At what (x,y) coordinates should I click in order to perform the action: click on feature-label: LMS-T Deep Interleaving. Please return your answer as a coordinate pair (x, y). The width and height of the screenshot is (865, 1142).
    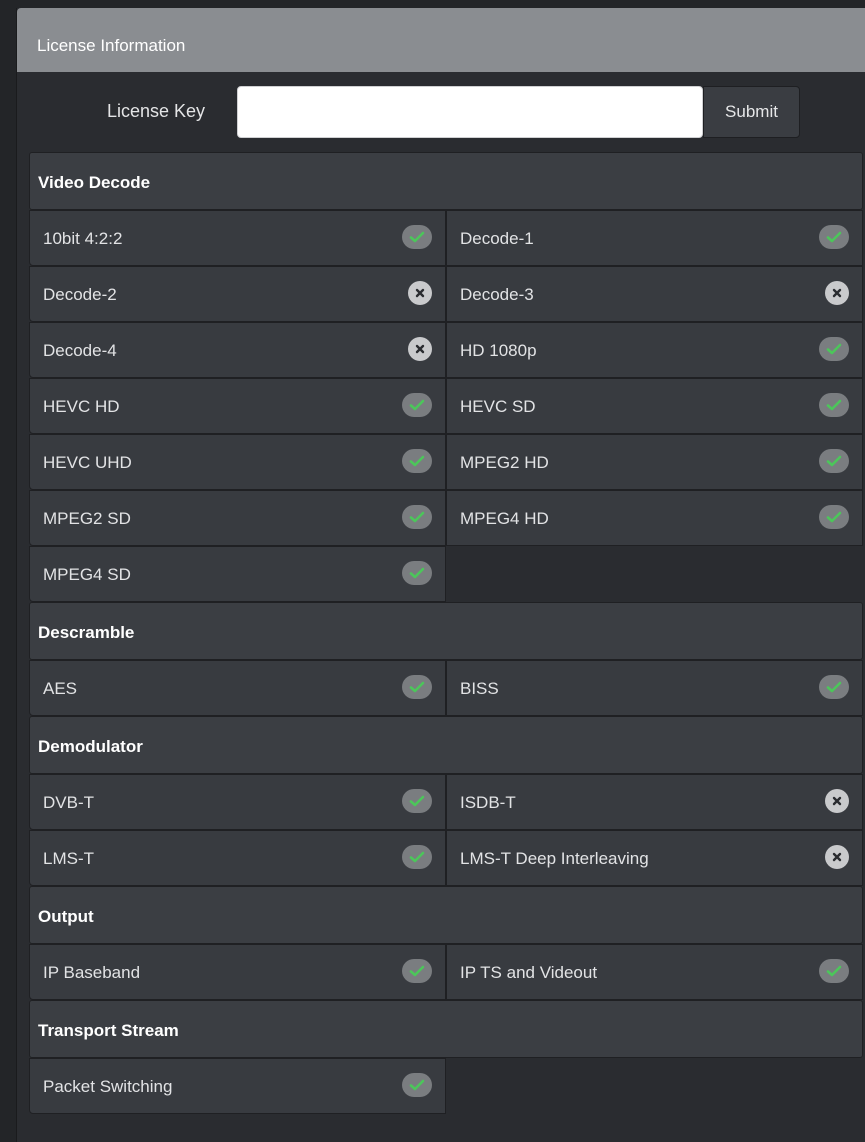
    Looking at the image, I should click on (554, 858).